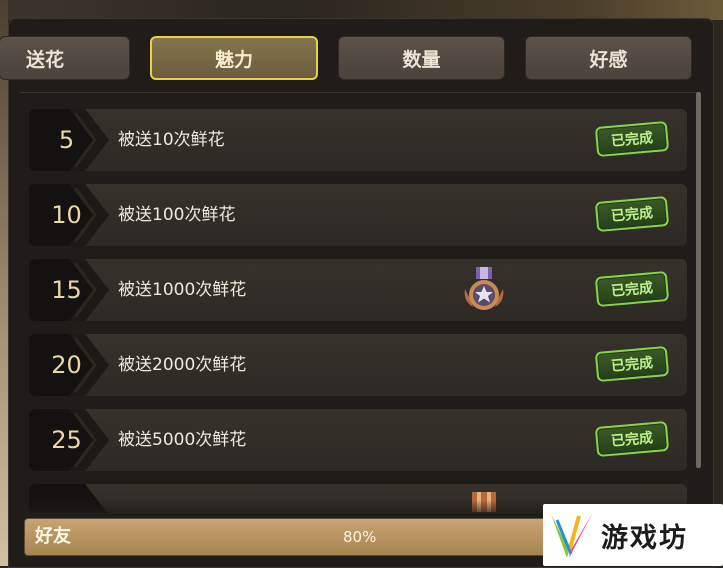 Image resolution: width=723 pixels, height=568 pixels. I want to click on achievement-description: 被送5000次鲜花, so click(182, 440).